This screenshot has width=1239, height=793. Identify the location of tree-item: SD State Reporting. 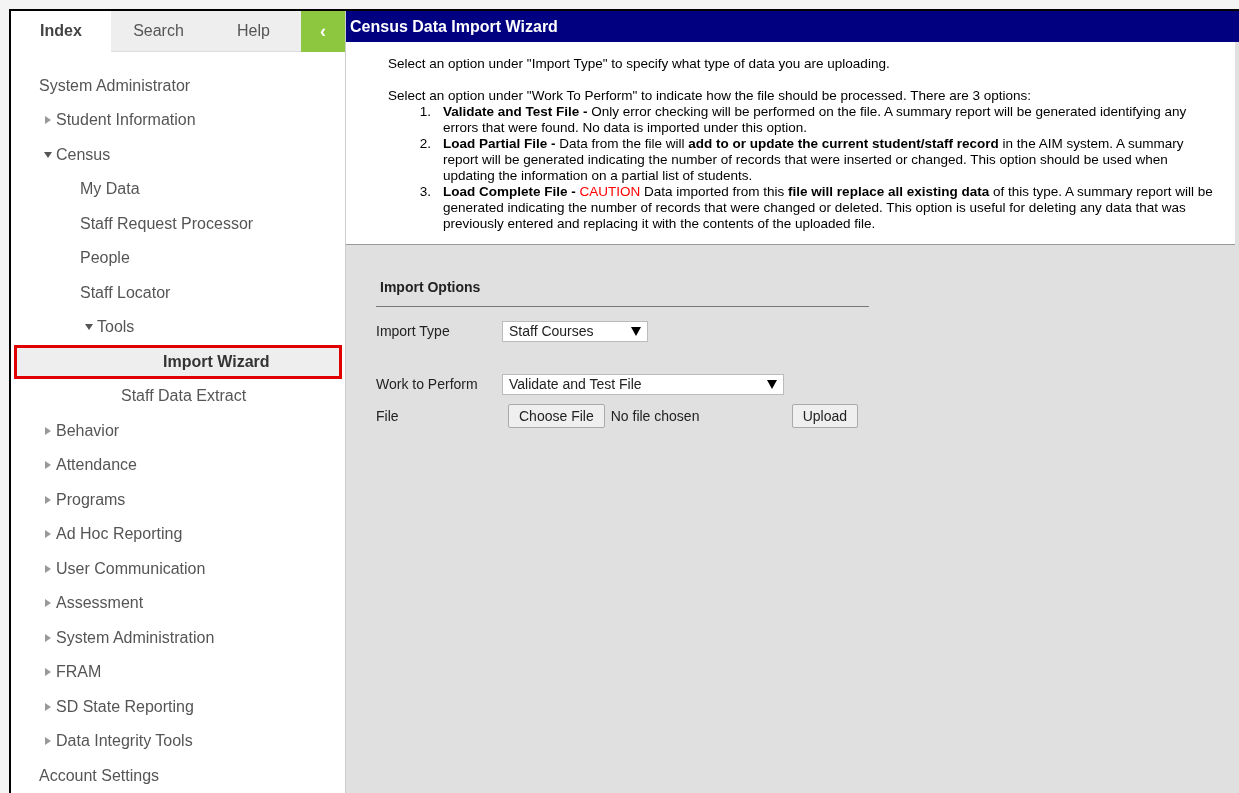
(178, 706).